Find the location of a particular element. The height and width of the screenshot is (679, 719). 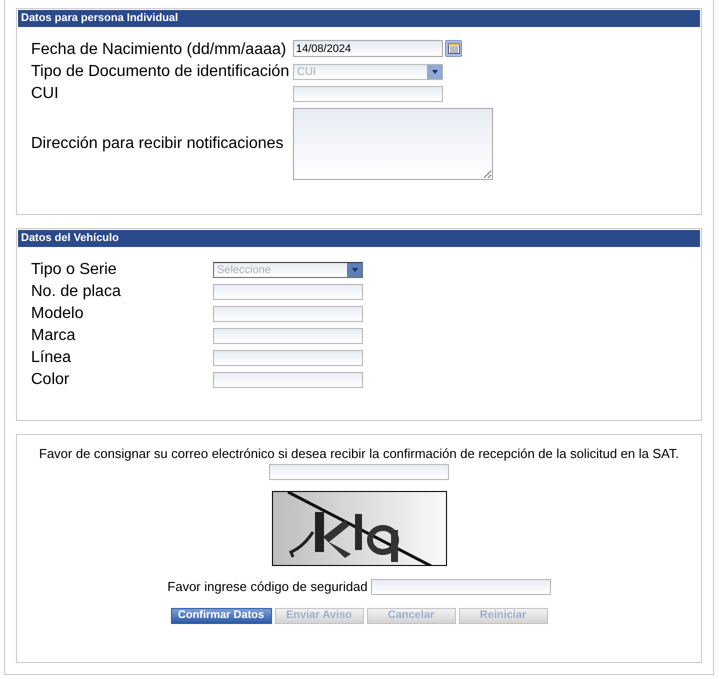

dropdown-caret-icon is located at coordinates (354, 270).